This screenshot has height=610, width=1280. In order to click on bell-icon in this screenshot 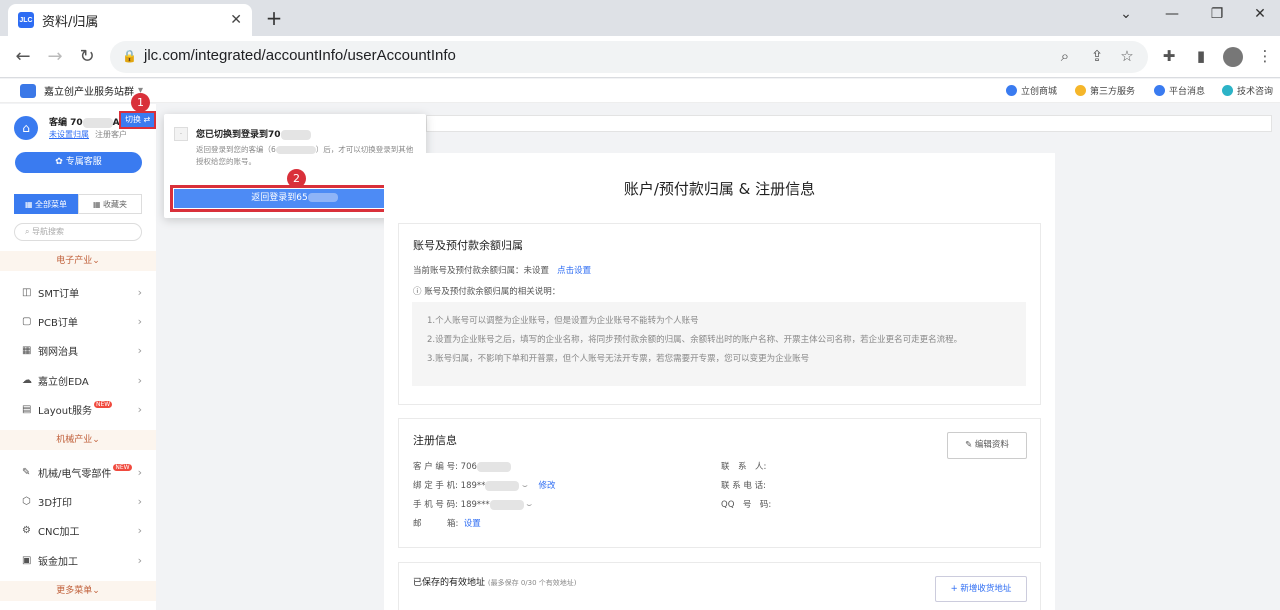, I will do `click(1159, 90)`.